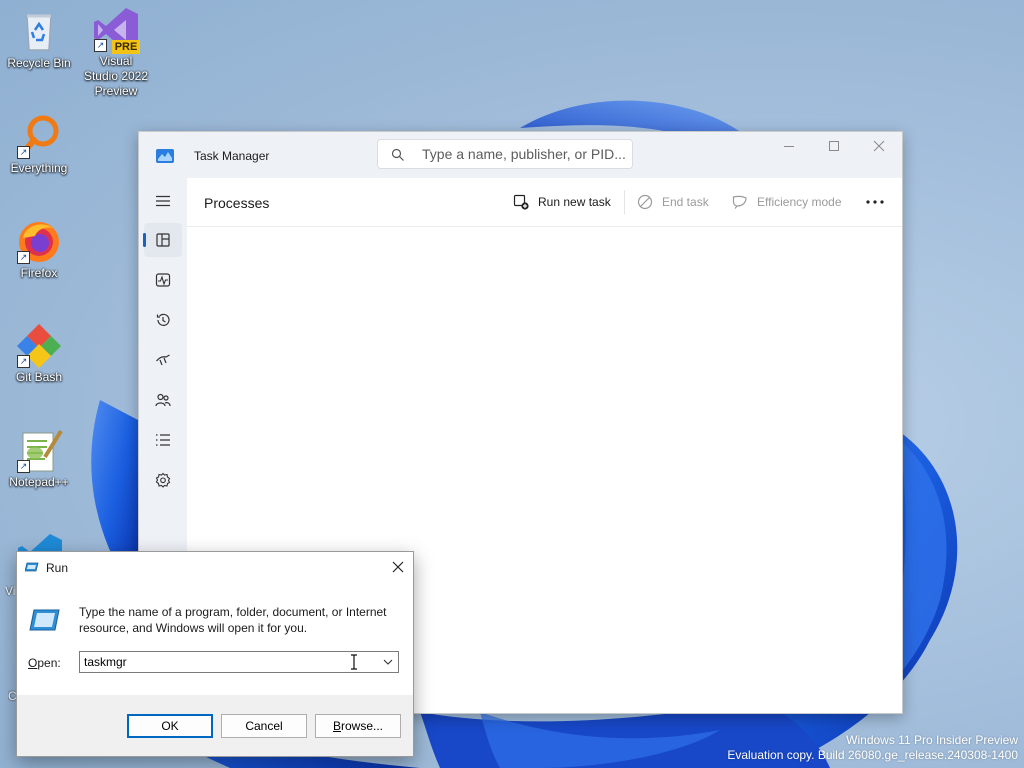  I want to click on run-app-icon, so click(32, 567).